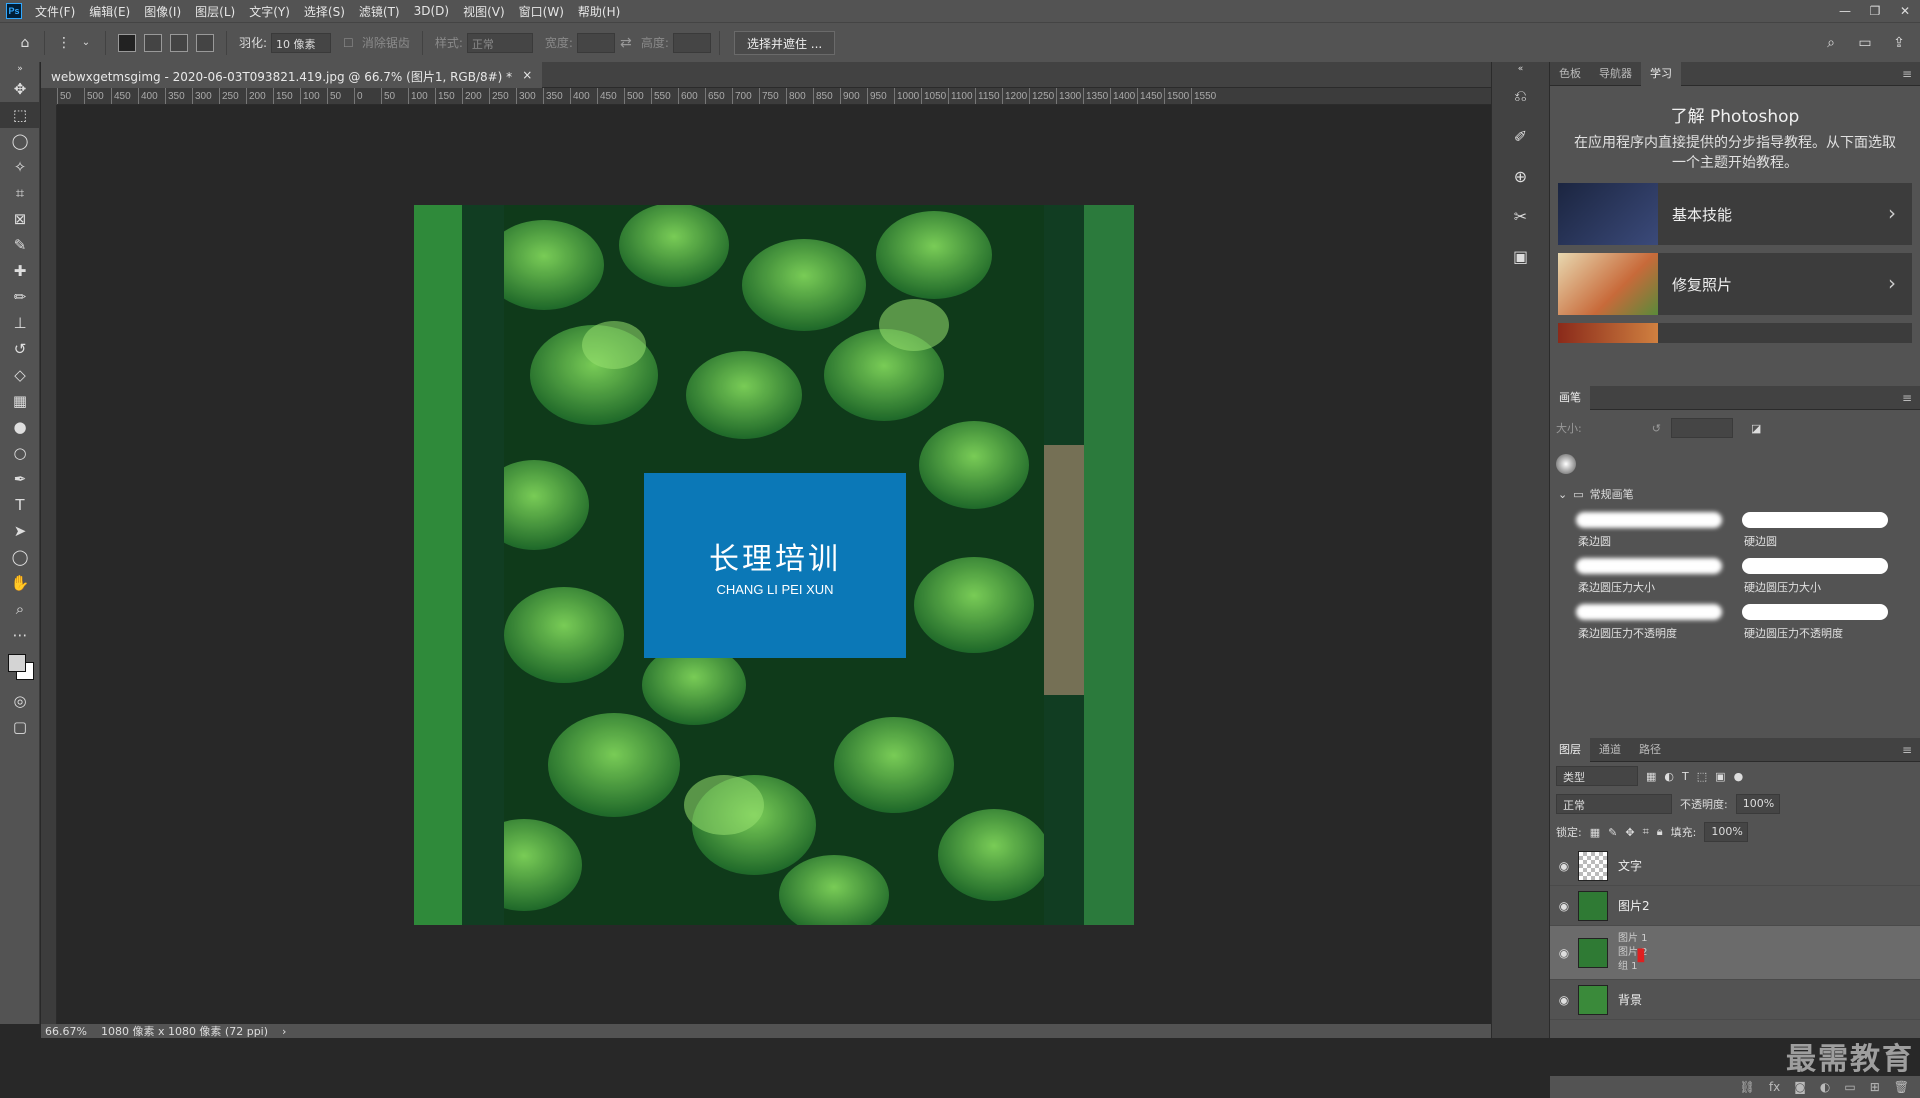 The width and height of the screenshot is (1920, 1098). I want to click on chevron-down-icon: ⌄, so click(1562, 494).